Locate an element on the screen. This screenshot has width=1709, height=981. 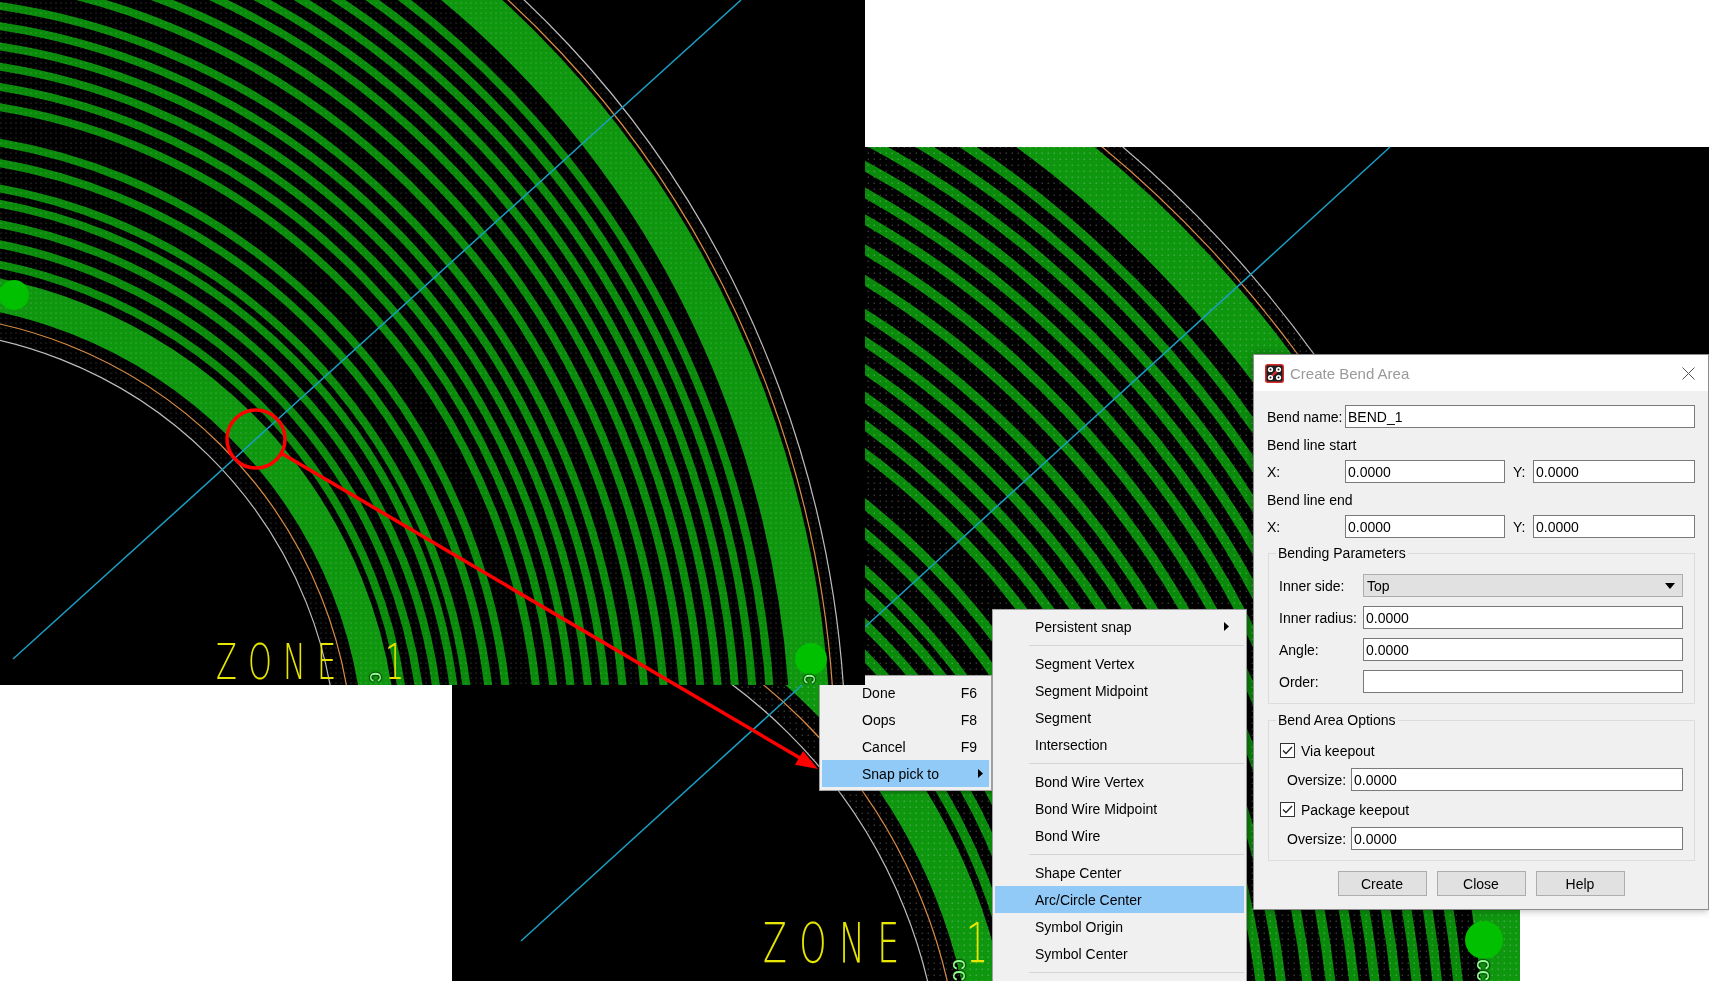
menu-item: Segment Vertex is located at coordinates (1119, 663).